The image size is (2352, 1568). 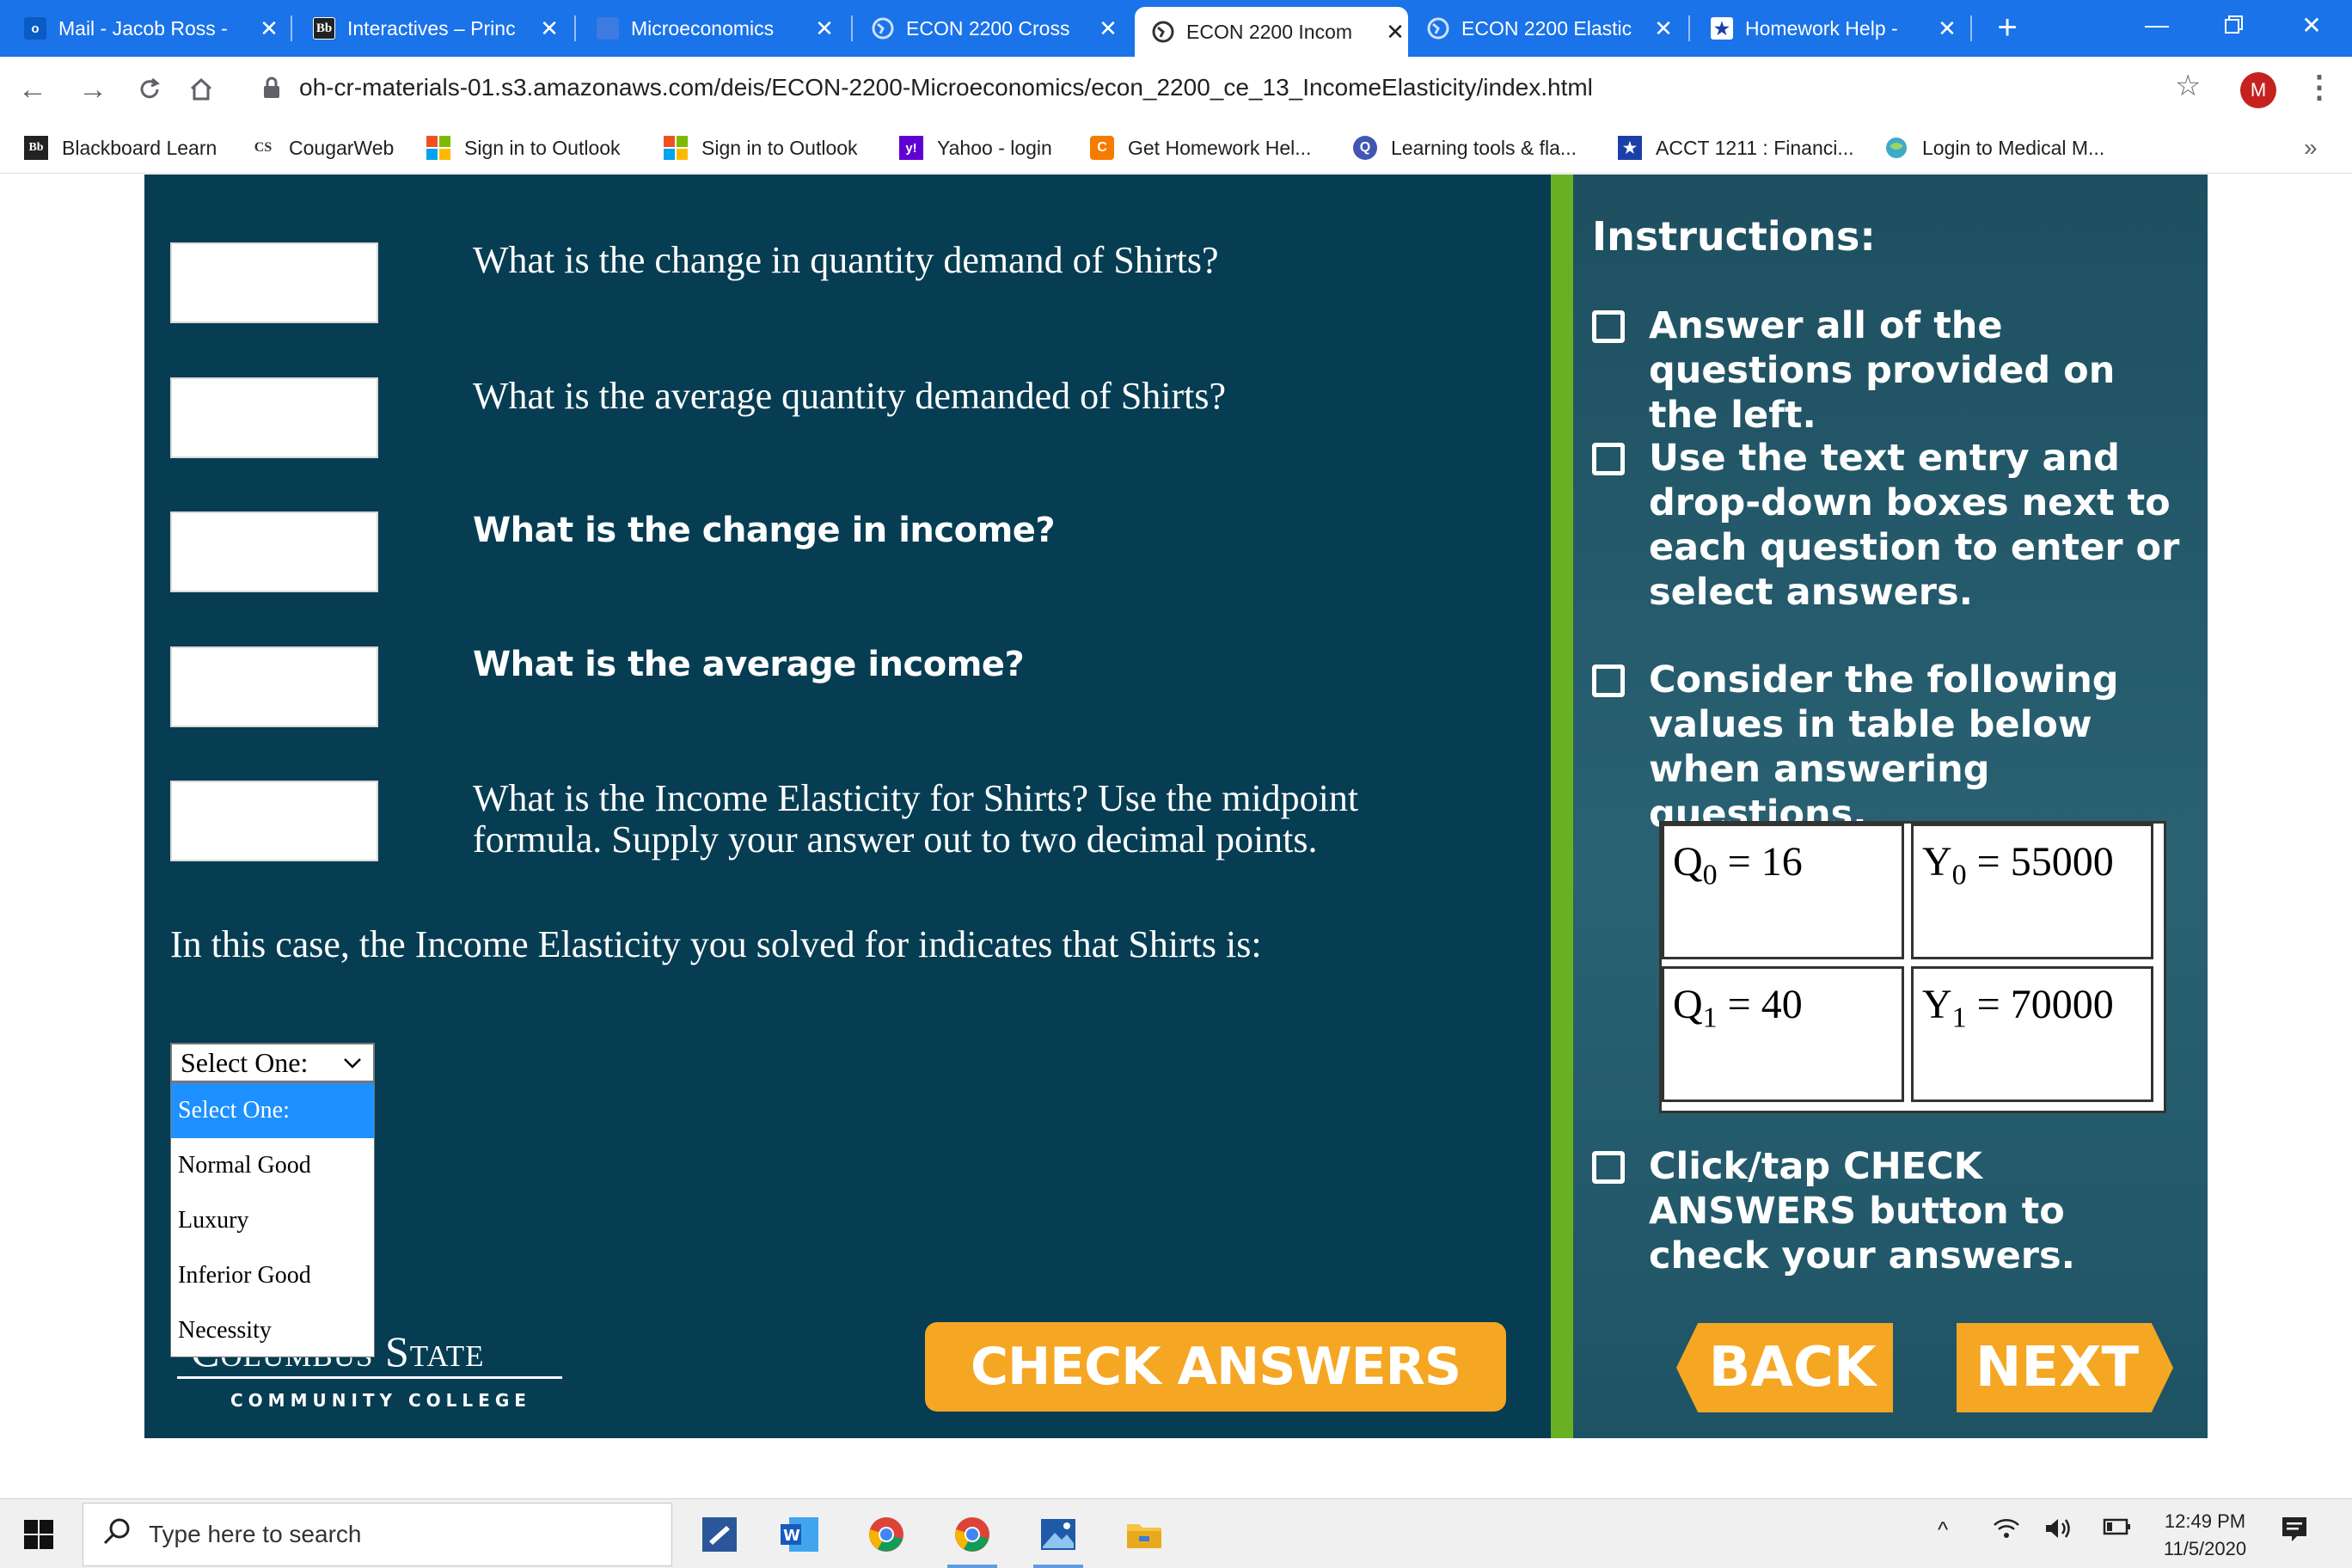 I want to click on minimize-icon: —, so click(x=2157, y=25).